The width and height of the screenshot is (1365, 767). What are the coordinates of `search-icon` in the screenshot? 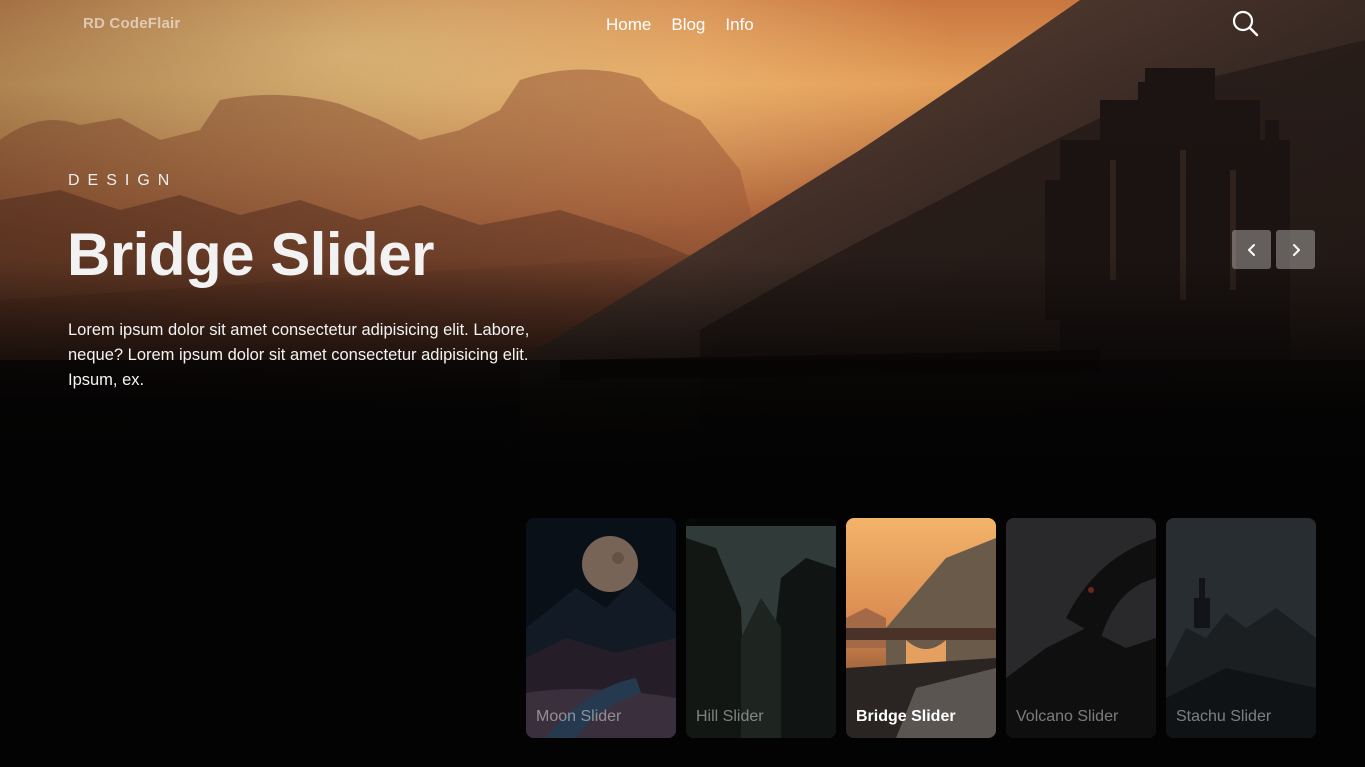 It's located at (1245, 23).